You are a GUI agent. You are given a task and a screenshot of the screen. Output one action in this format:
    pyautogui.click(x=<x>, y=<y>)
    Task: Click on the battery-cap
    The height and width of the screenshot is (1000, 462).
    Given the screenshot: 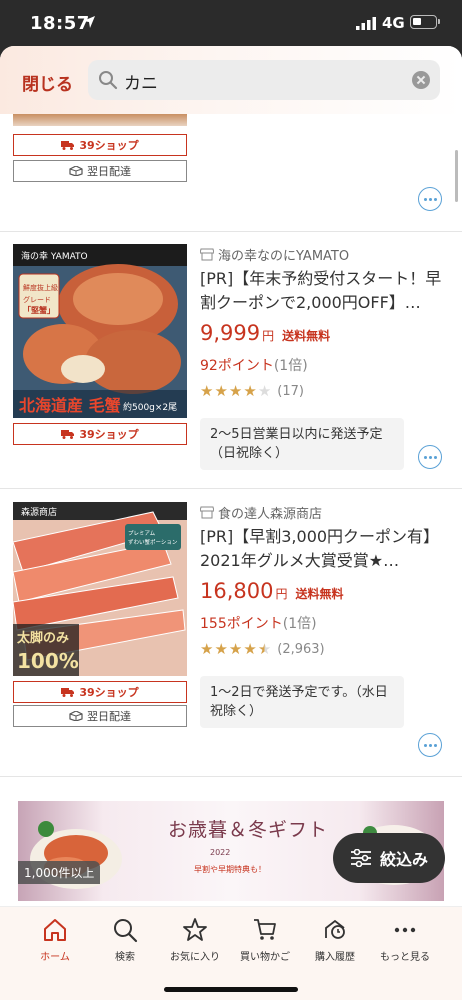 What is the action you would take?
    pyautogui.click(x=439, y=21)
    